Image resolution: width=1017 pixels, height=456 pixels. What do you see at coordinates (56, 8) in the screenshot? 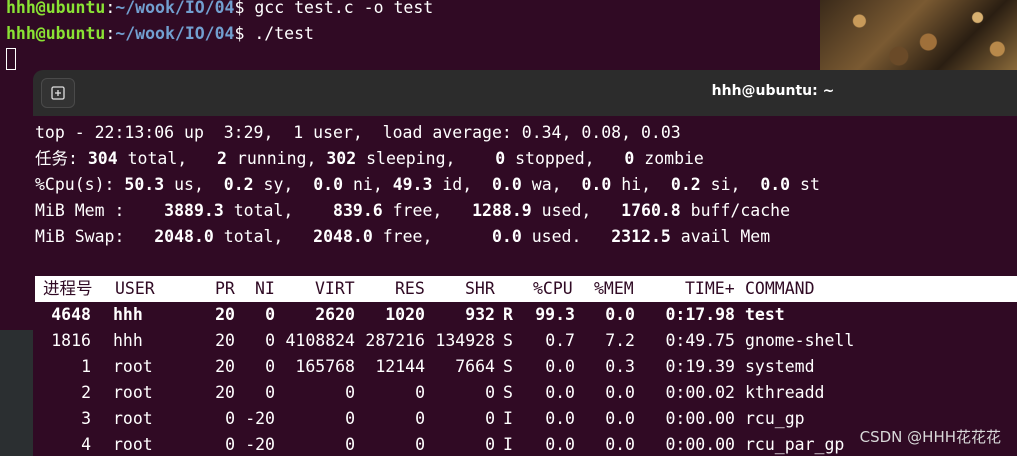
I see `prompt-user: hhh@ubuntu` at bounding box center [56, 8].